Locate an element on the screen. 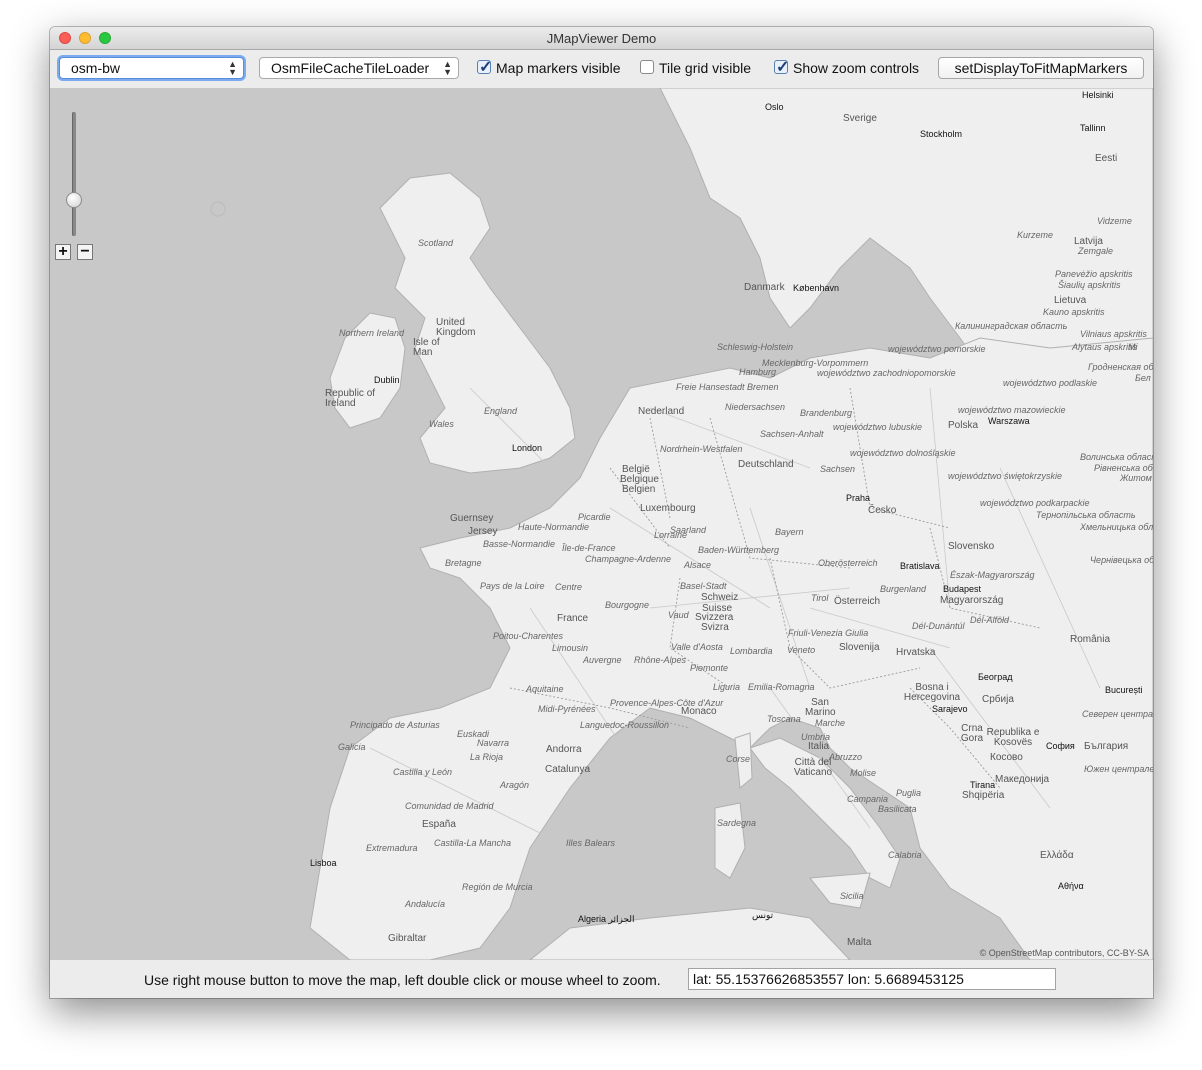 Image resolution: width=1202 pixels, height=1070 pixels. map-label: Baden-Württemberg is located at coordinates (739, 550).